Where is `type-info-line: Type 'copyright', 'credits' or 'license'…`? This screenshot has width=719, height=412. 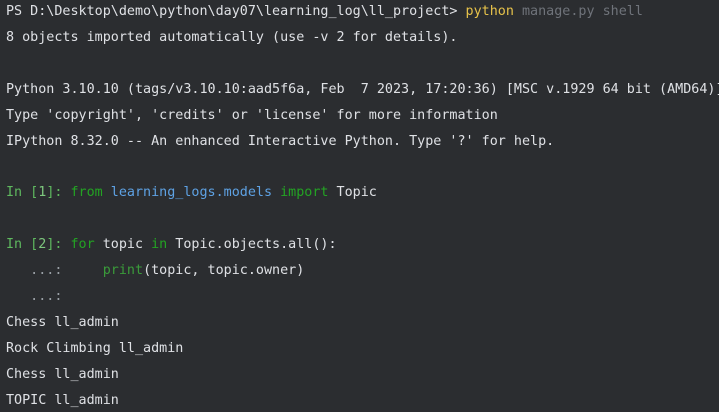
type-info-line: Type 'copyright', 'credits' or 'license'… is located at coordinates (252, 115).